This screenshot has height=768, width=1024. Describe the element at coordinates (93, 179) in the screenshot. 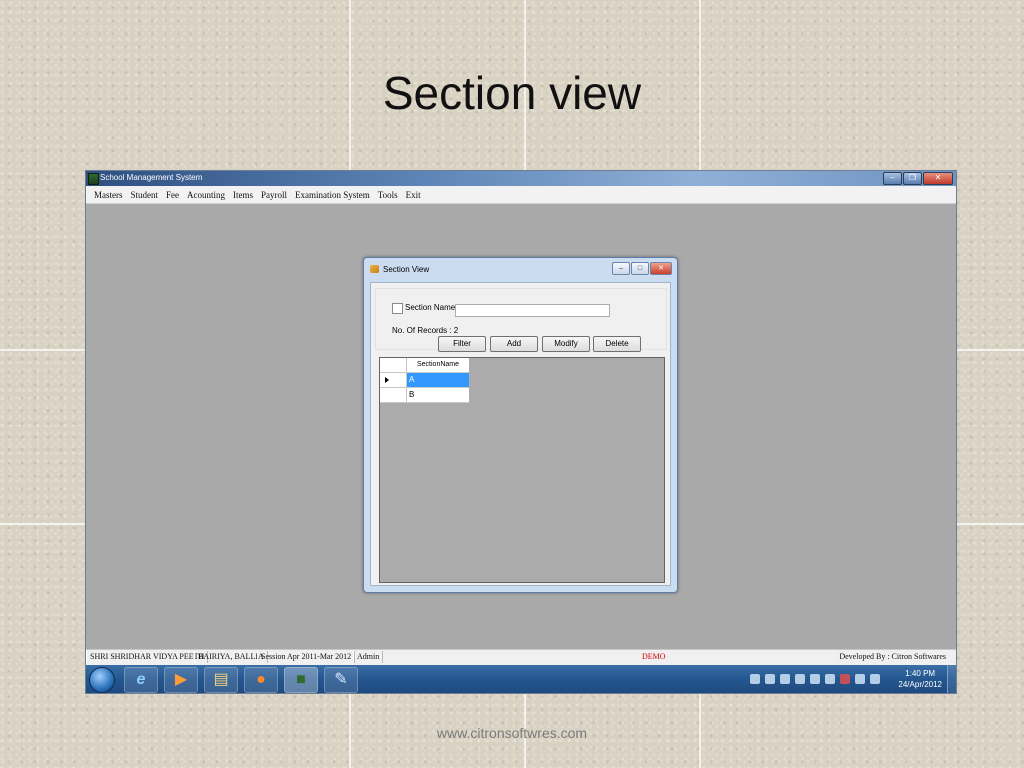

I see `app-icon` at that location.